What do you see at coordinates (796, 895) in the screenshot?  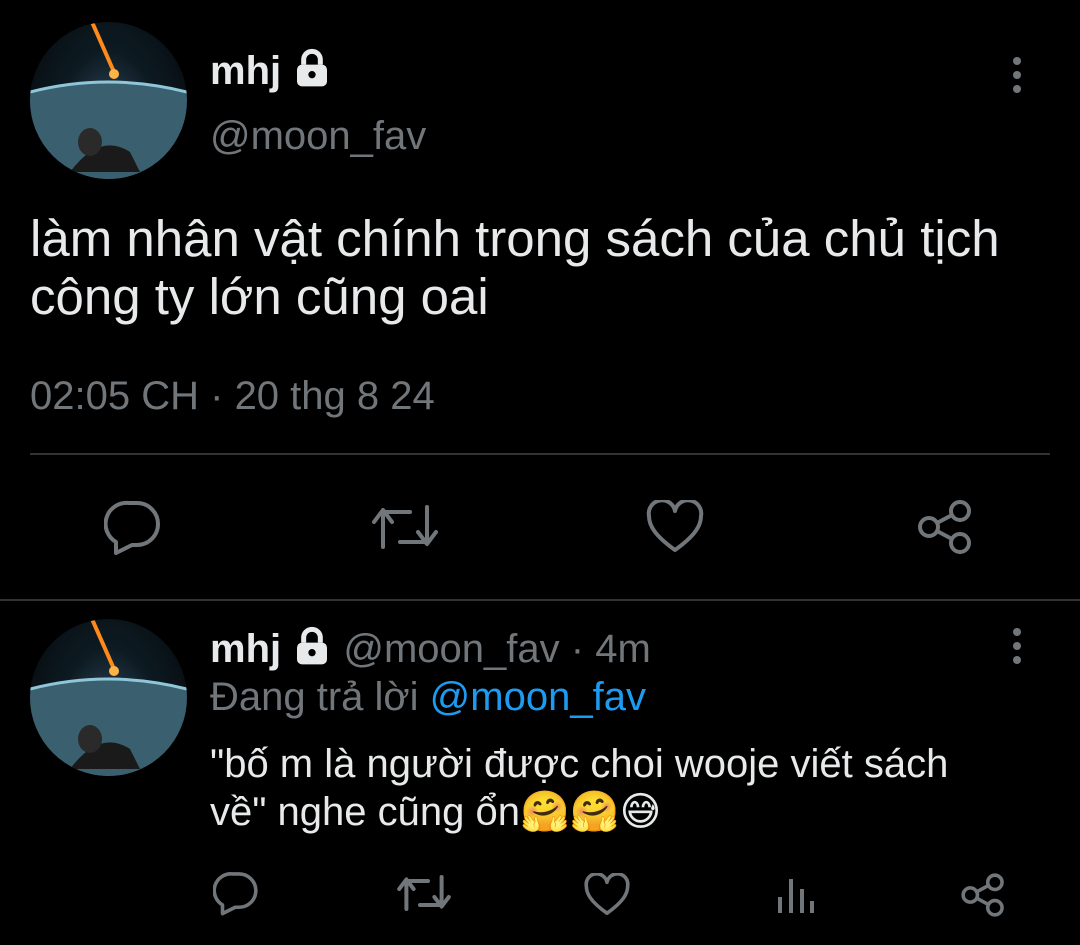 I see `analytics-icon` at bounding box center [796, 895].